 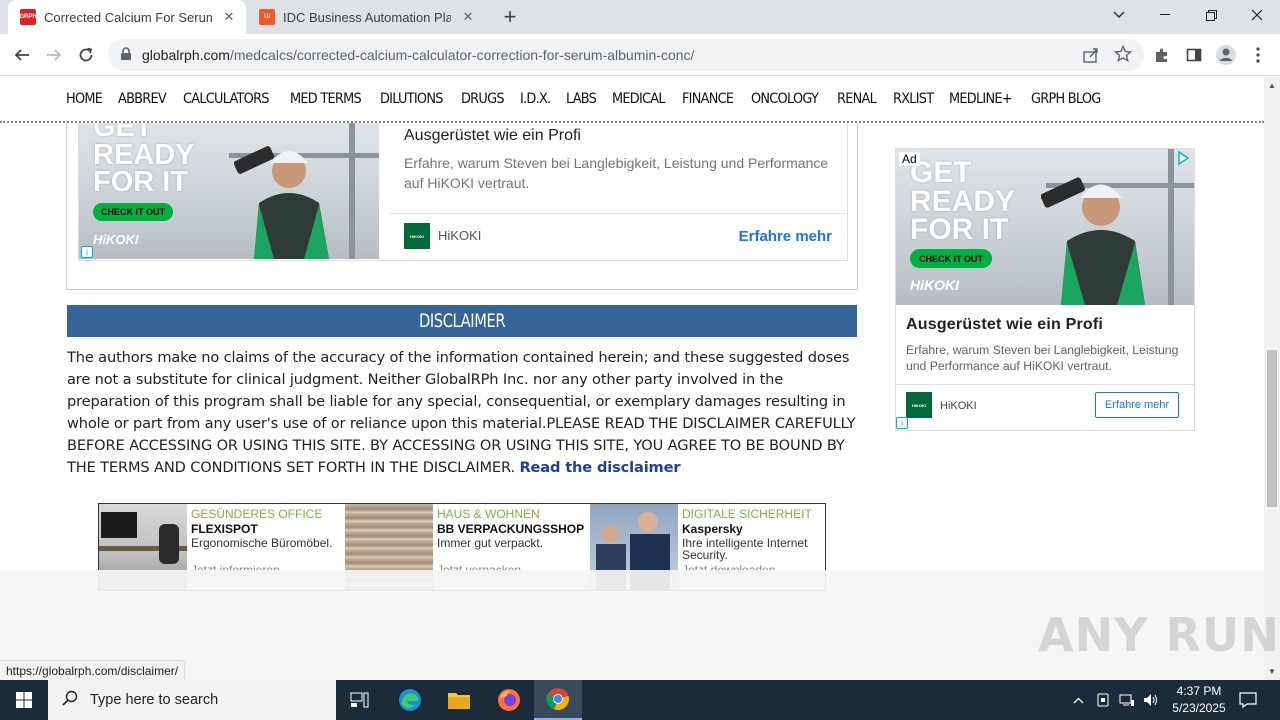 What do you see at coordinates (941, 172) in the screenshot?
I see `ad-image-line: GET` at bounding box center [941, 172].